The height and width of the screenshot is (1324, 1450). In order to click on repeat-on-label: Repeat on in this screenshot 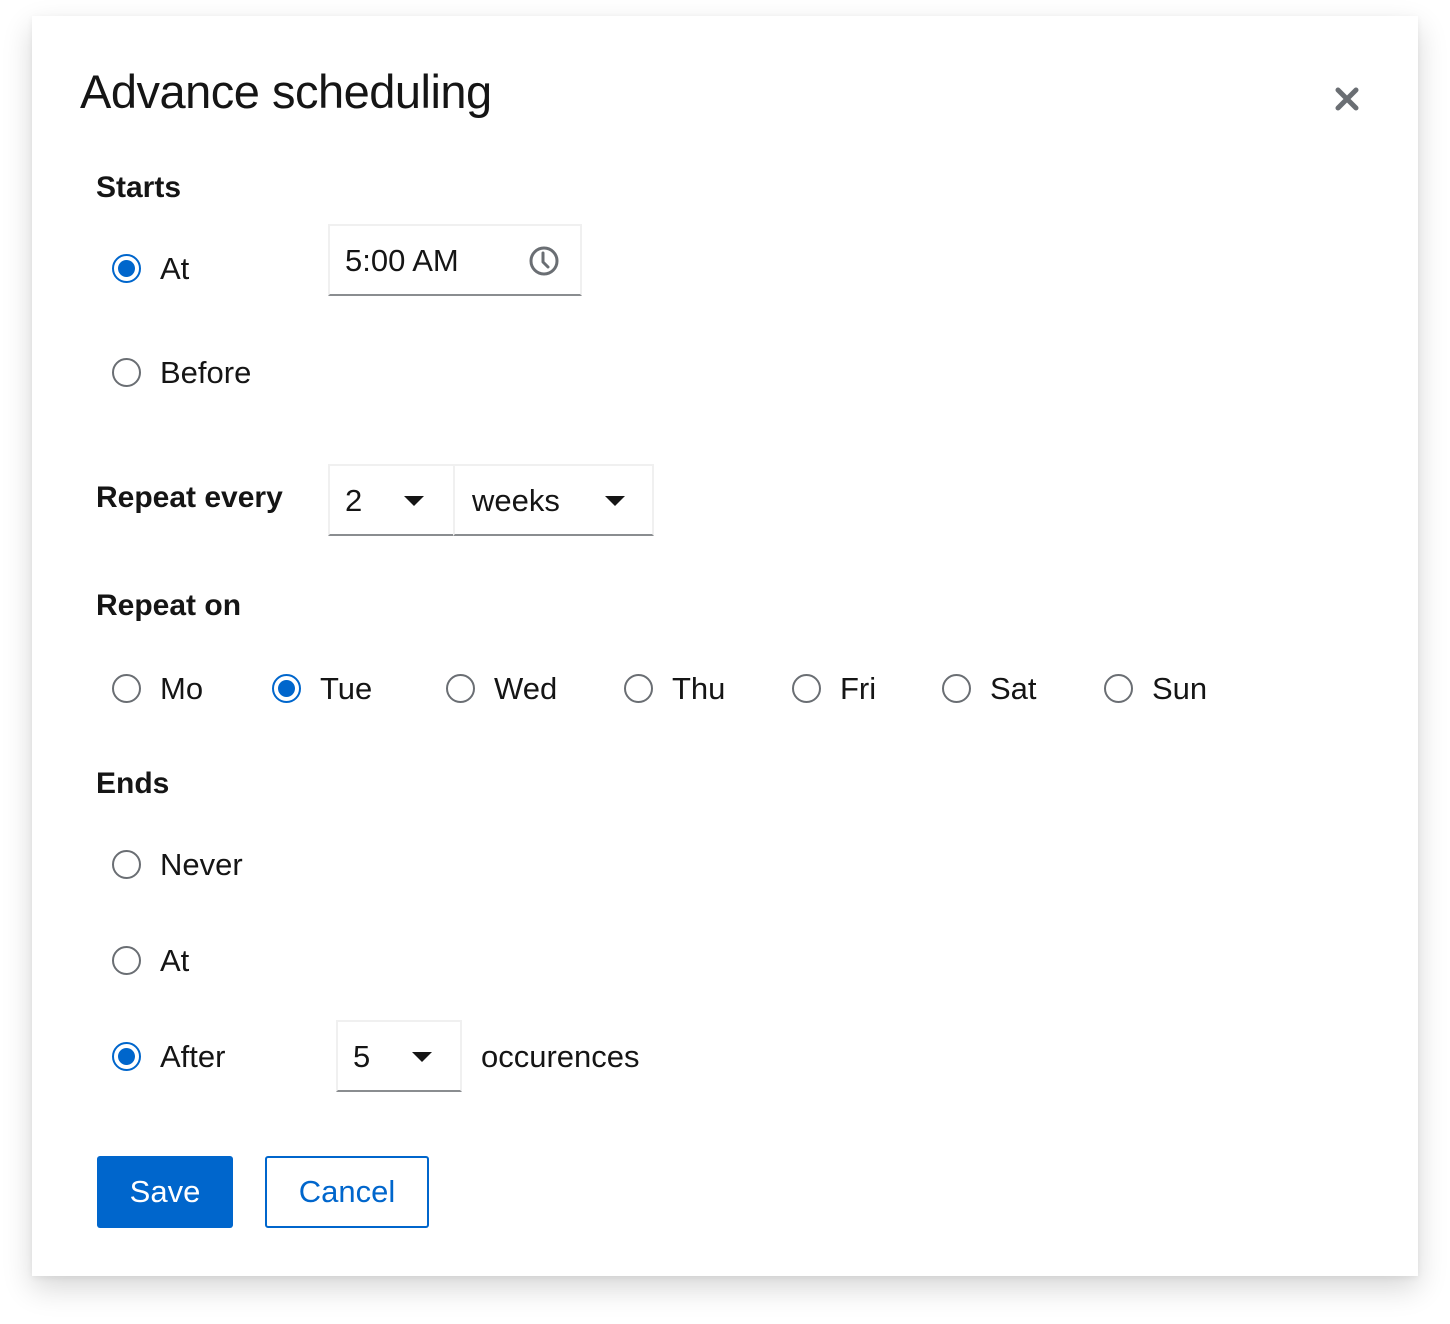, I will do `click(169, 605)`.